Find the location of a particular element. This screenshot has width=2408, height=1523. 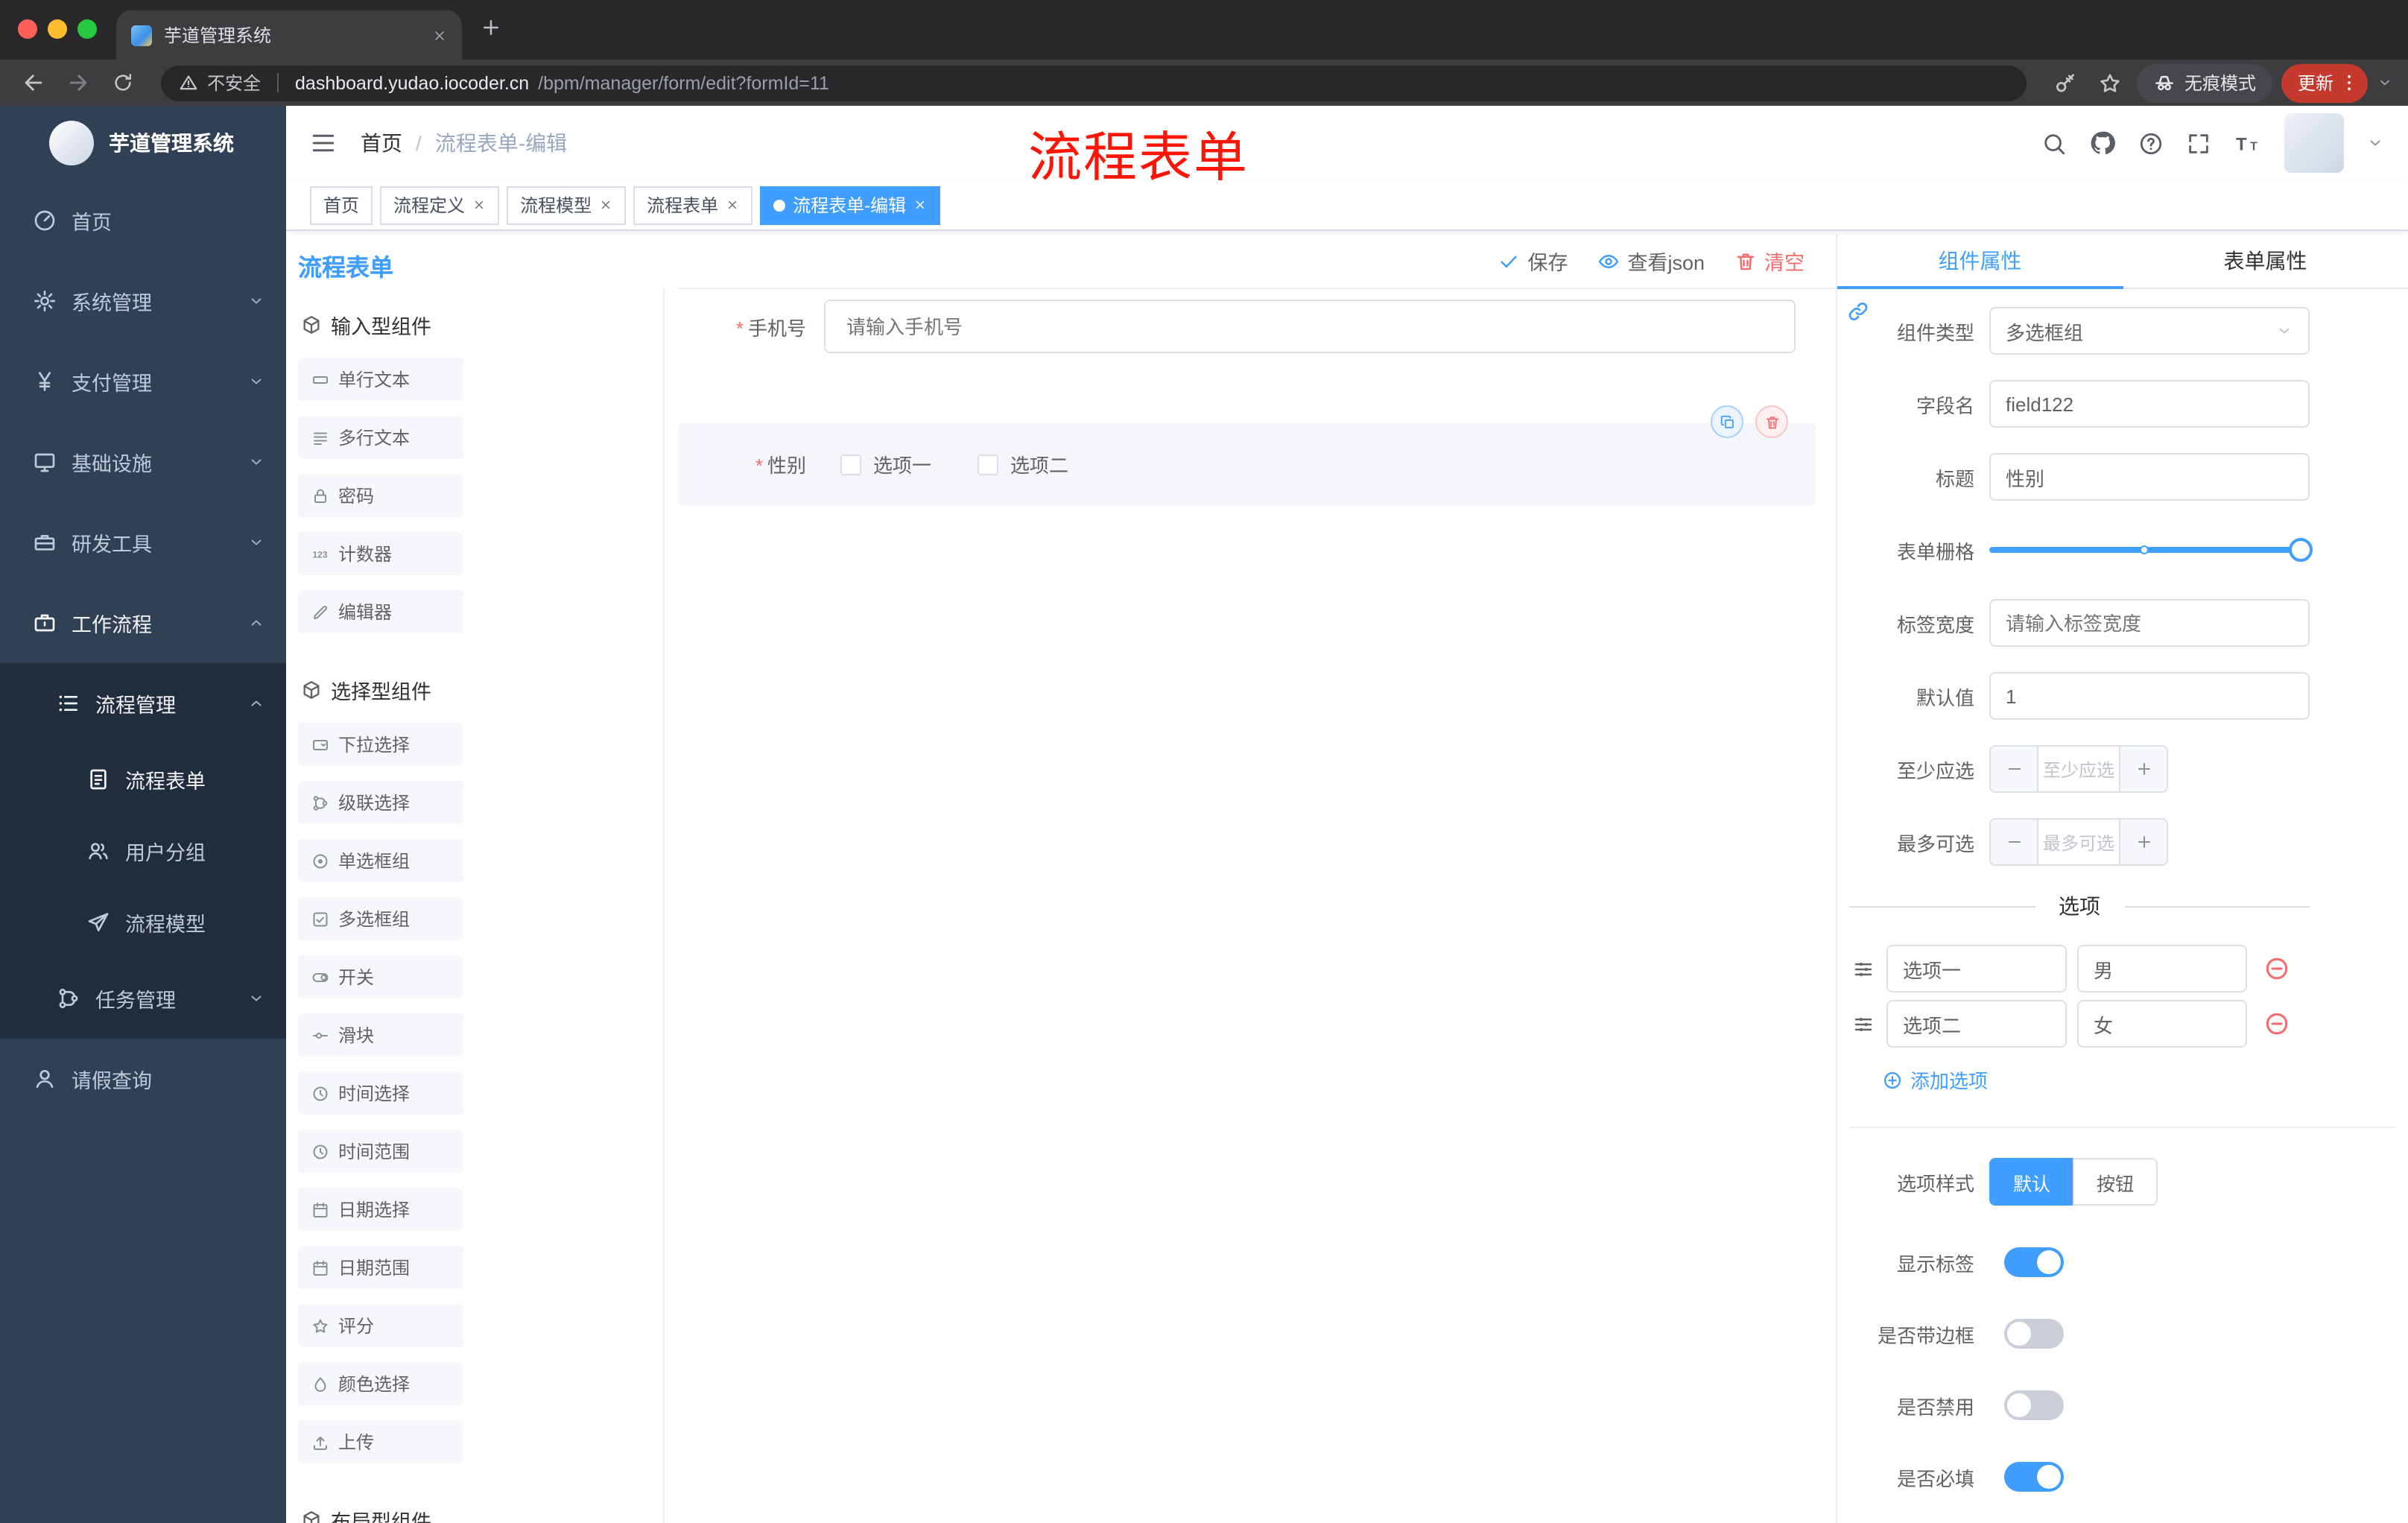

grid-slider is located at coordinates (2151, 550).